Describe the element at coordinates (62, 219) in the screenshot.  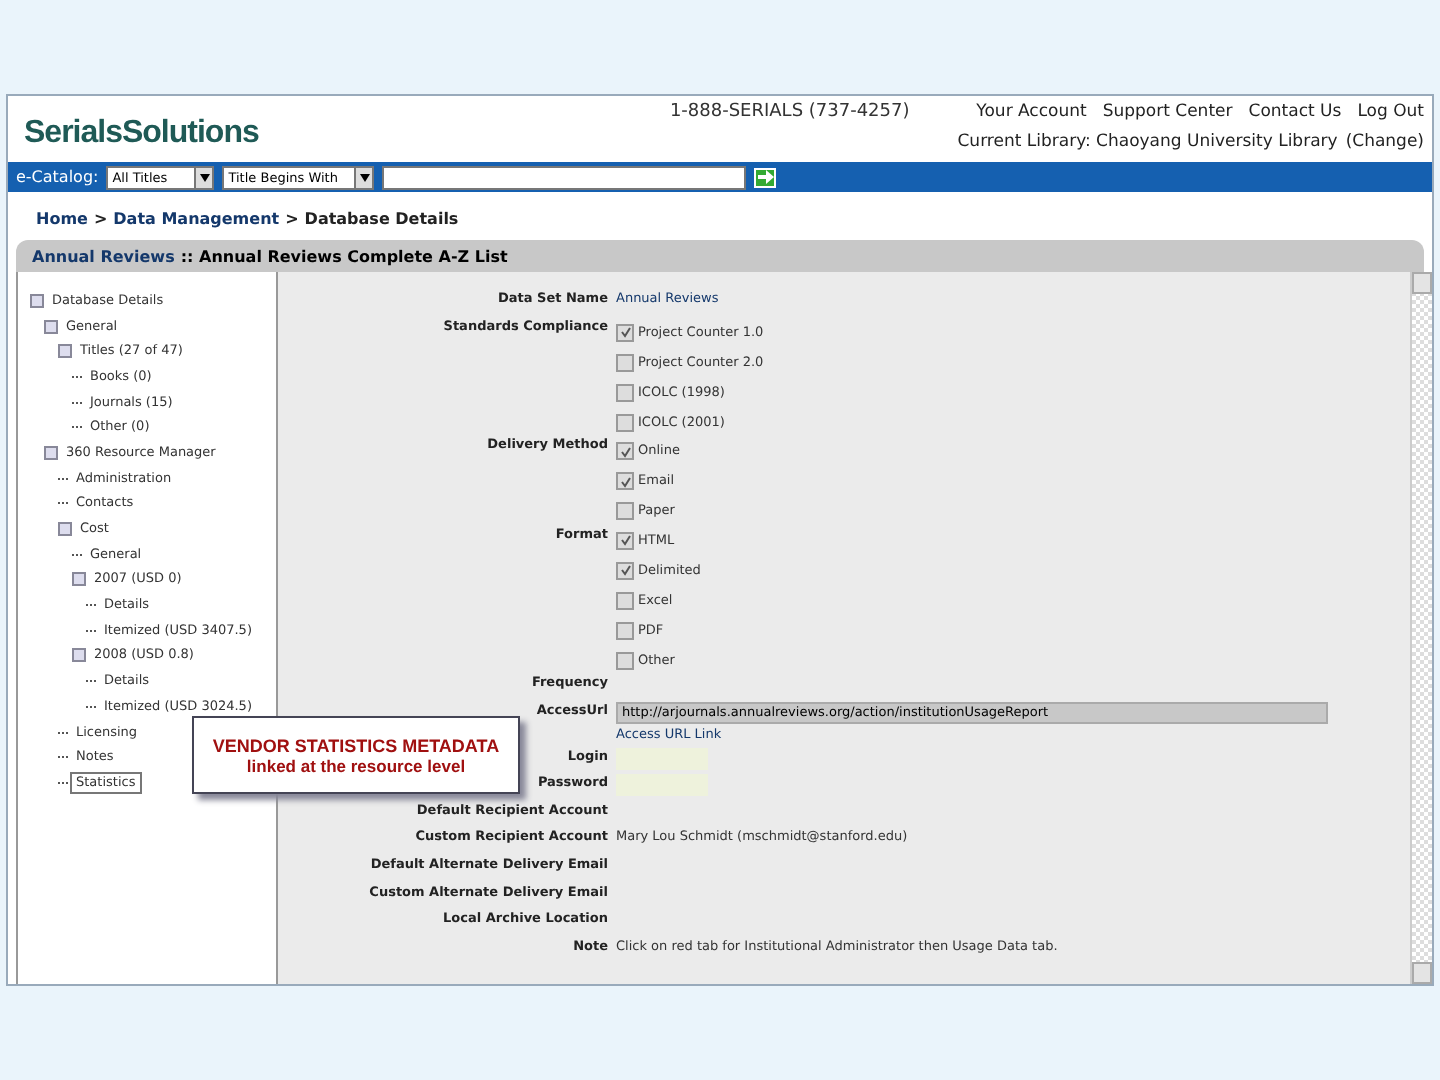
I see `breadcrumb-link: Home` at that location.